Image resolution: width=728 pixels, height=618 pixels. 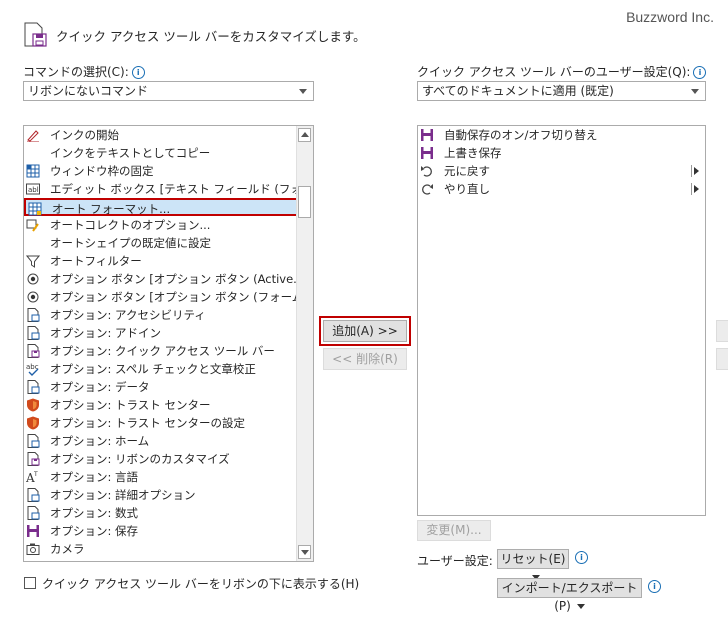 What do you see at coordinates (32, 477) in the screenshot?
I see `language-icon: AT` at bounding box center [32, 477].